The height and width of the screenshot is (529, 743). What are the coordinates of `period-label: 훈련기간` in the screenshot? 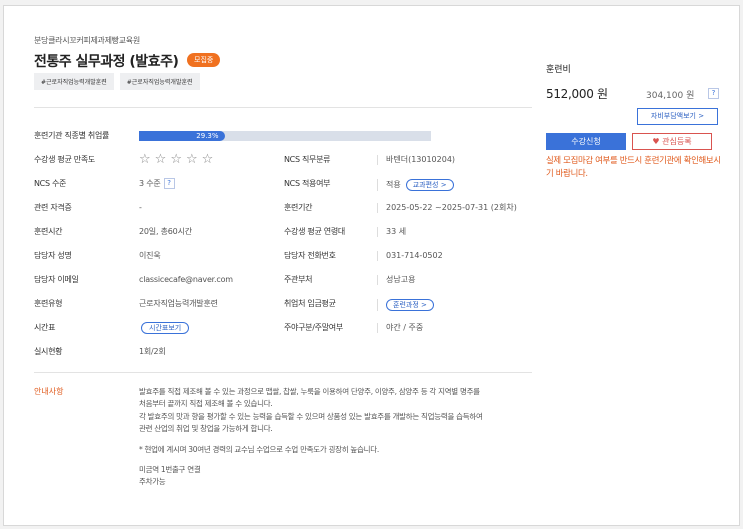 It's located at (298, 207).